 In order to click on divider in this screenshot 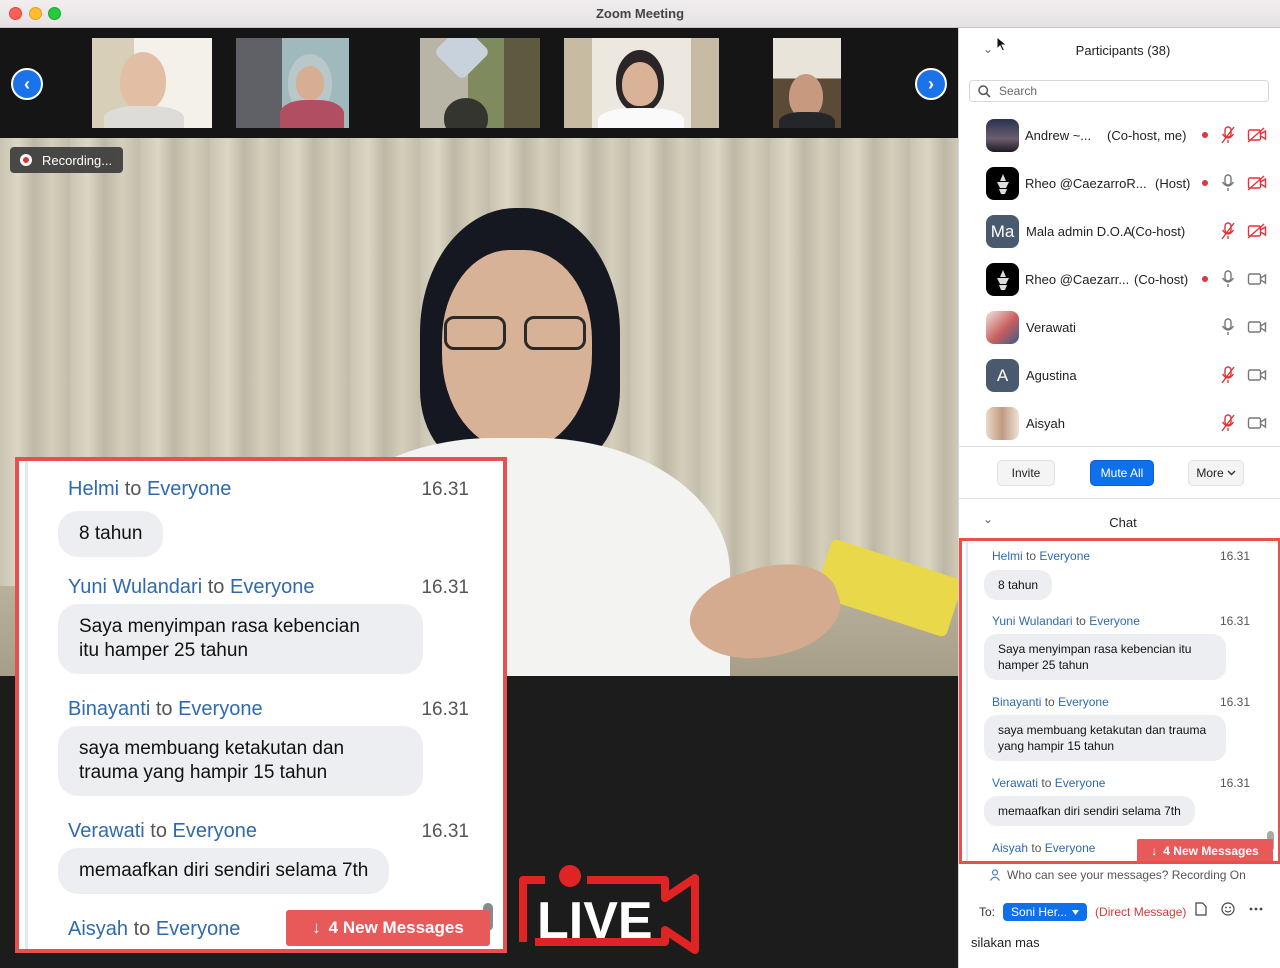, I will do `click(1119, 446)`.